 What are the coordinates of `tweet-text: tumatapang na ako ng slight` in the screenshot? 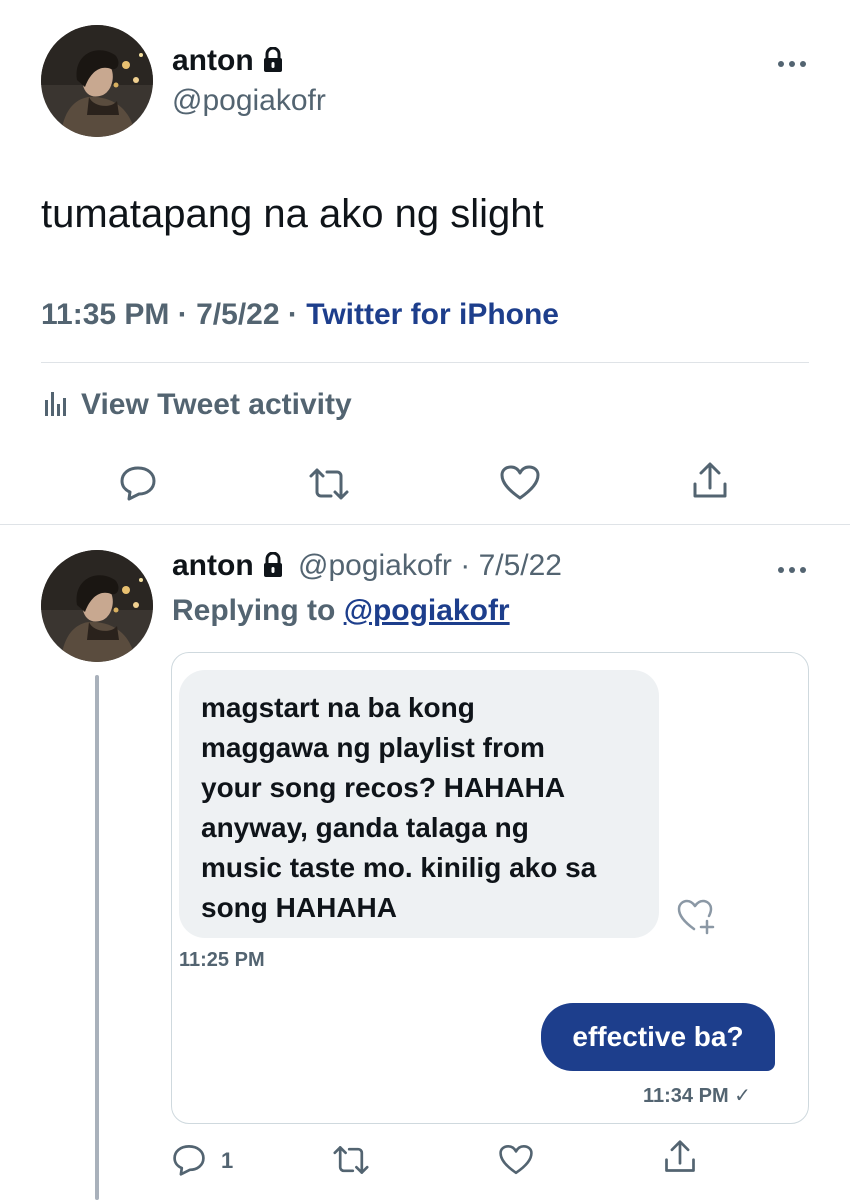 It's located at (292, 214).